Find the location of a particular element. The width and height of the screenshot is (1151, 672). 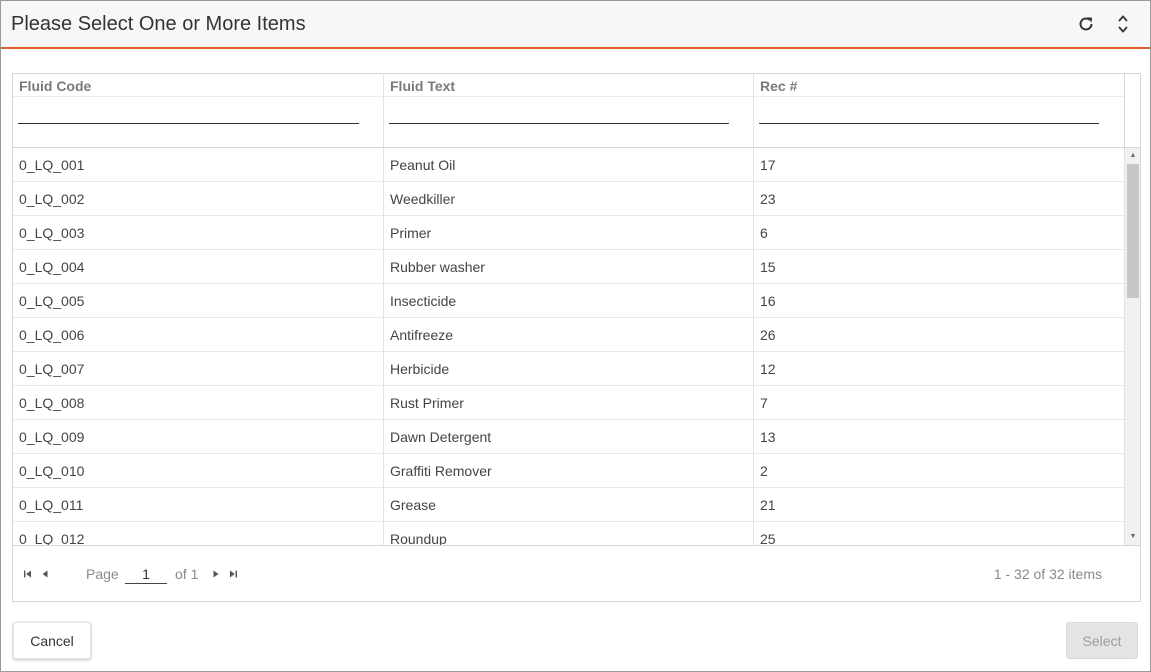

column-header-fluid-text: Fluid Text is located at coordinates (568, 111).